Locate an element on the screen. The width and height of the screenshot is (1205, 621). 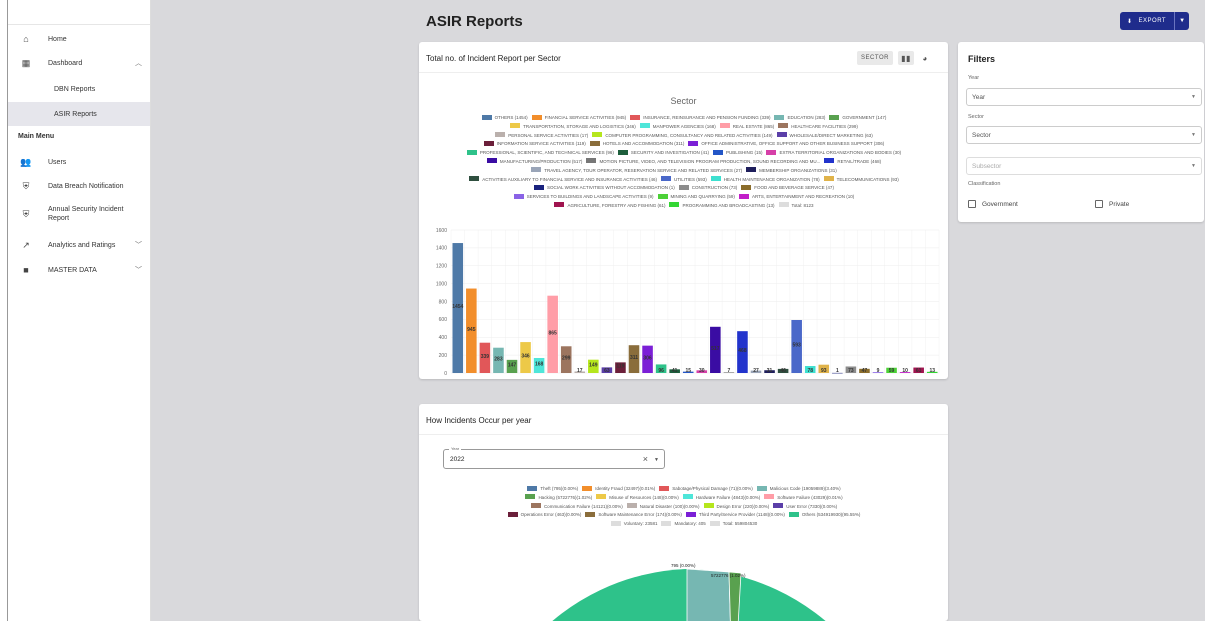
legend-item: PROGRAMMING AND BROADCASTING (13) is located at coordinates (722, 206).